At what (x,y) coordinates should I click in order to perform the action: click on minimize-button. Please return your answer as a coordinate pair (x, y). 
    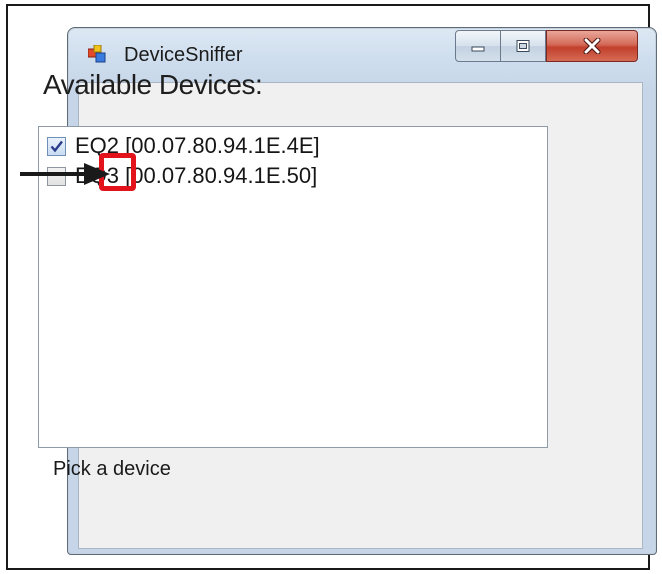
    Looking at the image, I should click on (478, 46).